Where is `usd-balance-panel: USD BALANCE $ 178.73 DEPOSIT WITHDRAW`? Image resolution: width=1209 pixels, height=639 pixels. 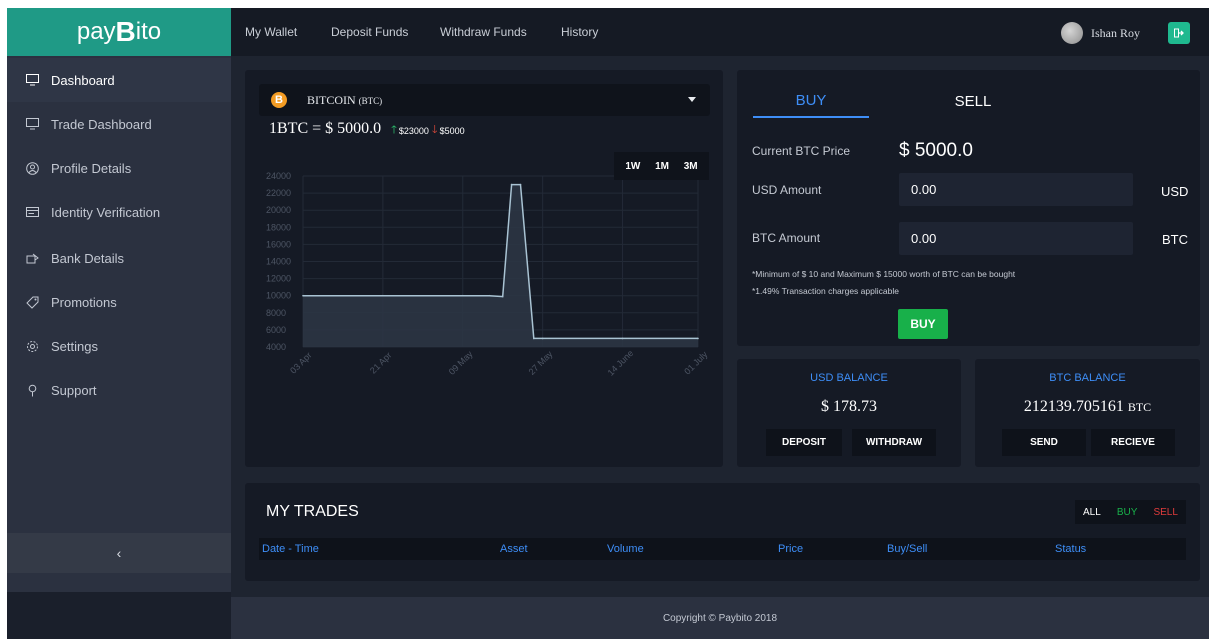
usd-balance-panel: USD BALANCE $ 178.73 DEPOSIT WITHDRAW is located at coordinates (849, 413).